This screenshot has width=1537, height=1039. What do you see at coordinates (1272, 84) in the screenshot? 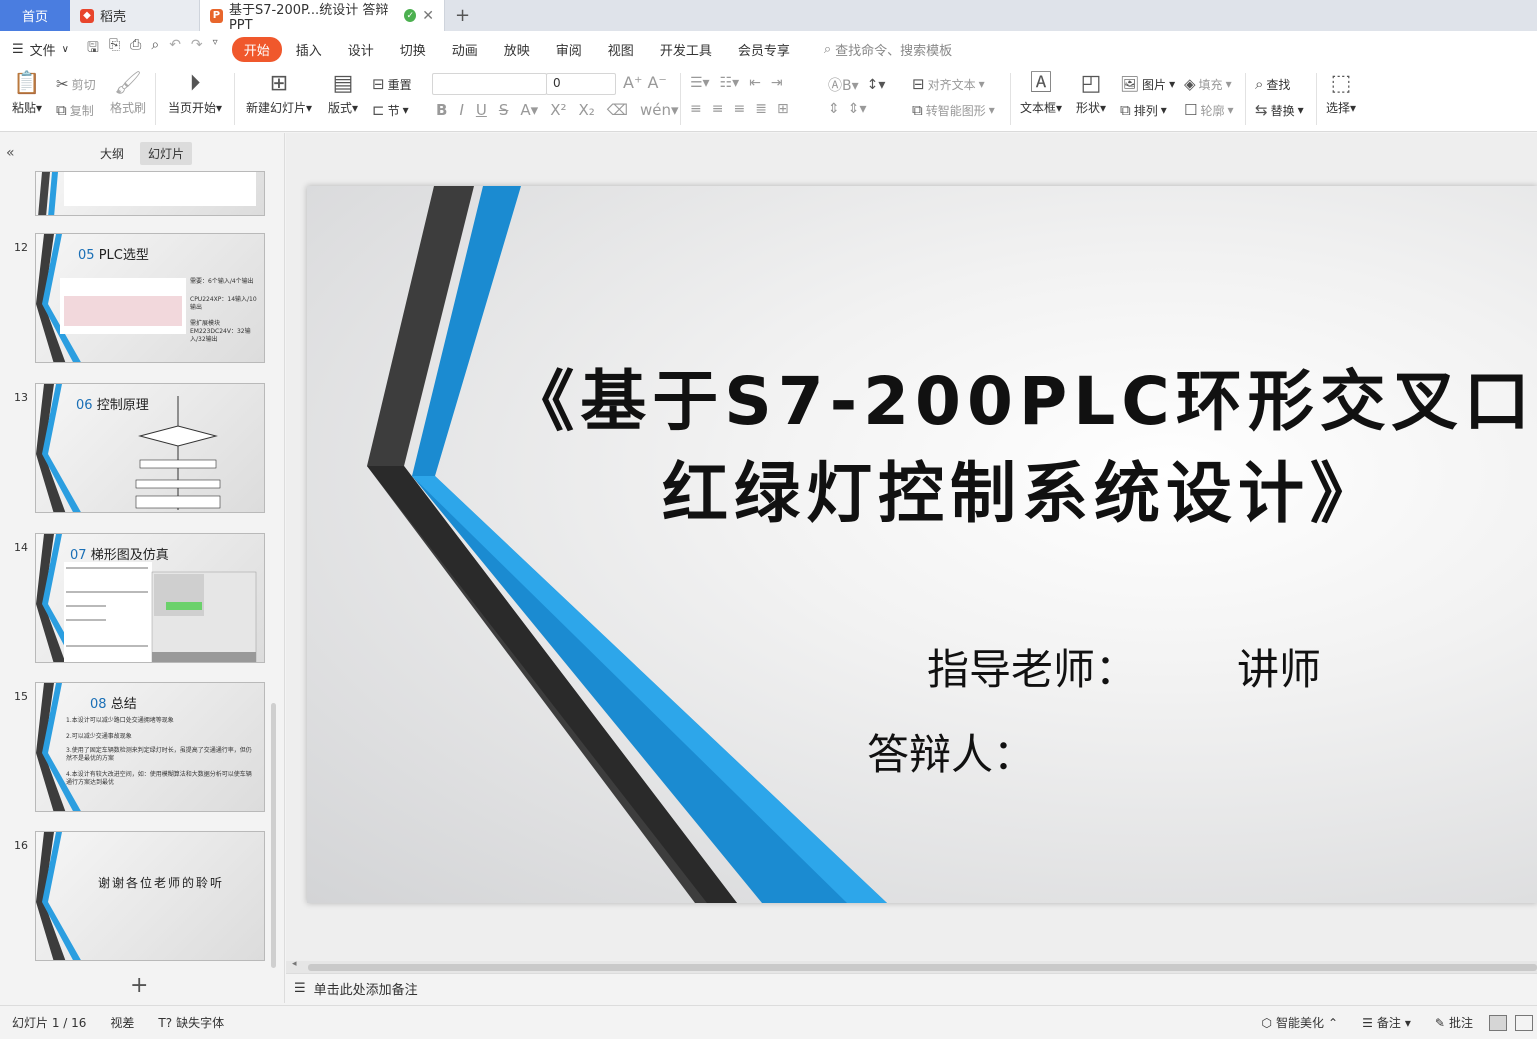
I see `find-button: ⌕ 查找` at bounding box center [1272, 84].